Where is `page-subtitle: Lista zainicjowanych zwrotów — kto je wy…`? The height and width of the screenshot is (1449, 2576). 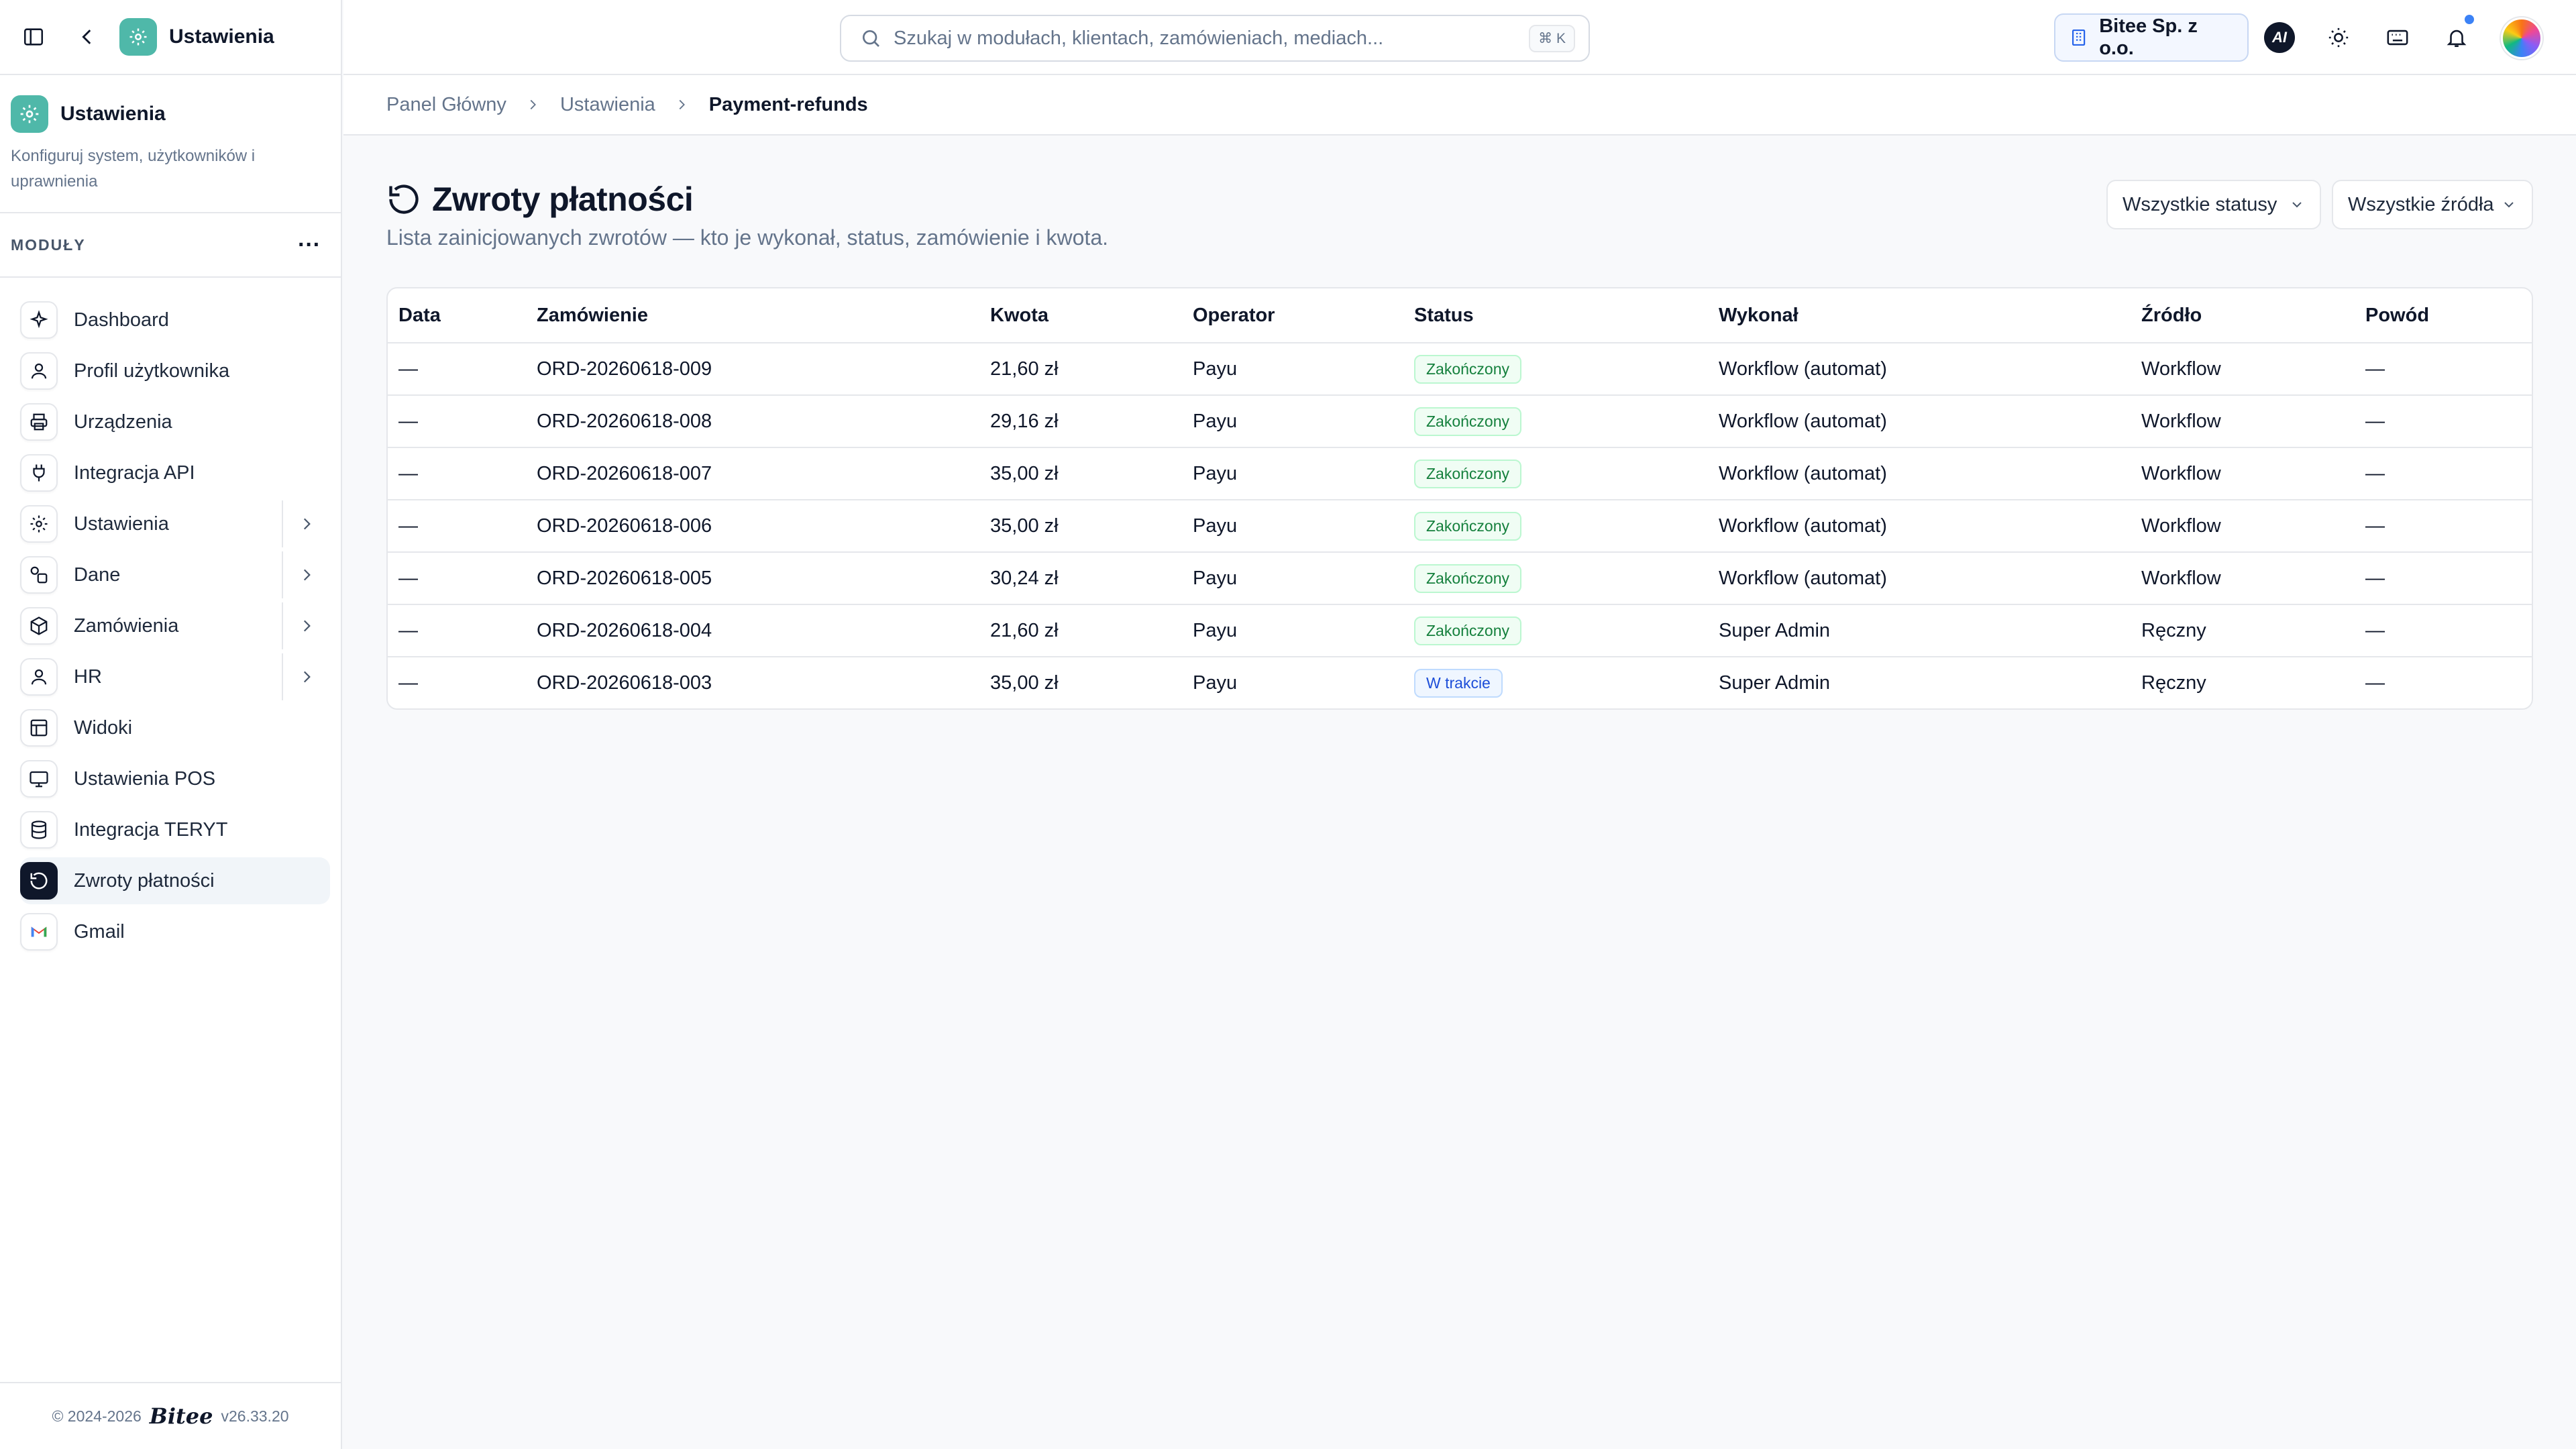 page-subtitle: Lista zainicjowanych zwrotów — kto je wy… is located at coordinates (747, 237).